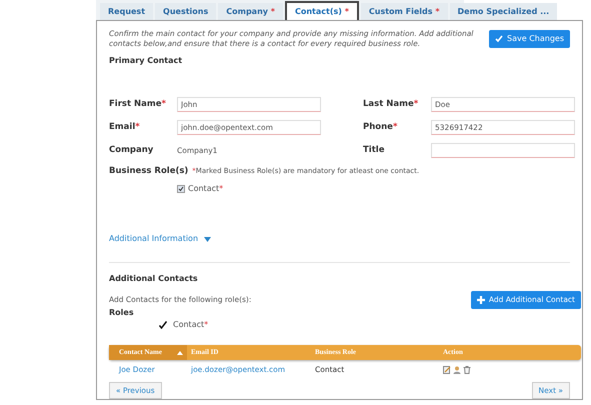 The image size is (591, 405). Describe the element at coordinates (208, 239) in the screenshot. I see `caret-icon` at that location.